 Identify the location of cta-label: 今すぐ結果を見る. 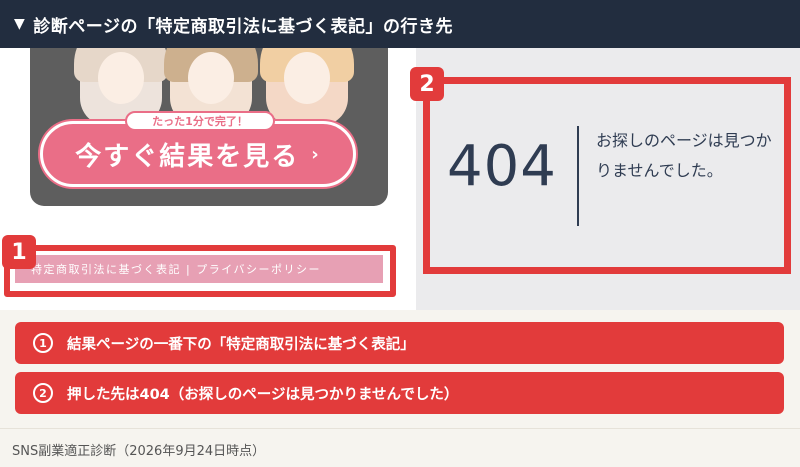
(187, 156).